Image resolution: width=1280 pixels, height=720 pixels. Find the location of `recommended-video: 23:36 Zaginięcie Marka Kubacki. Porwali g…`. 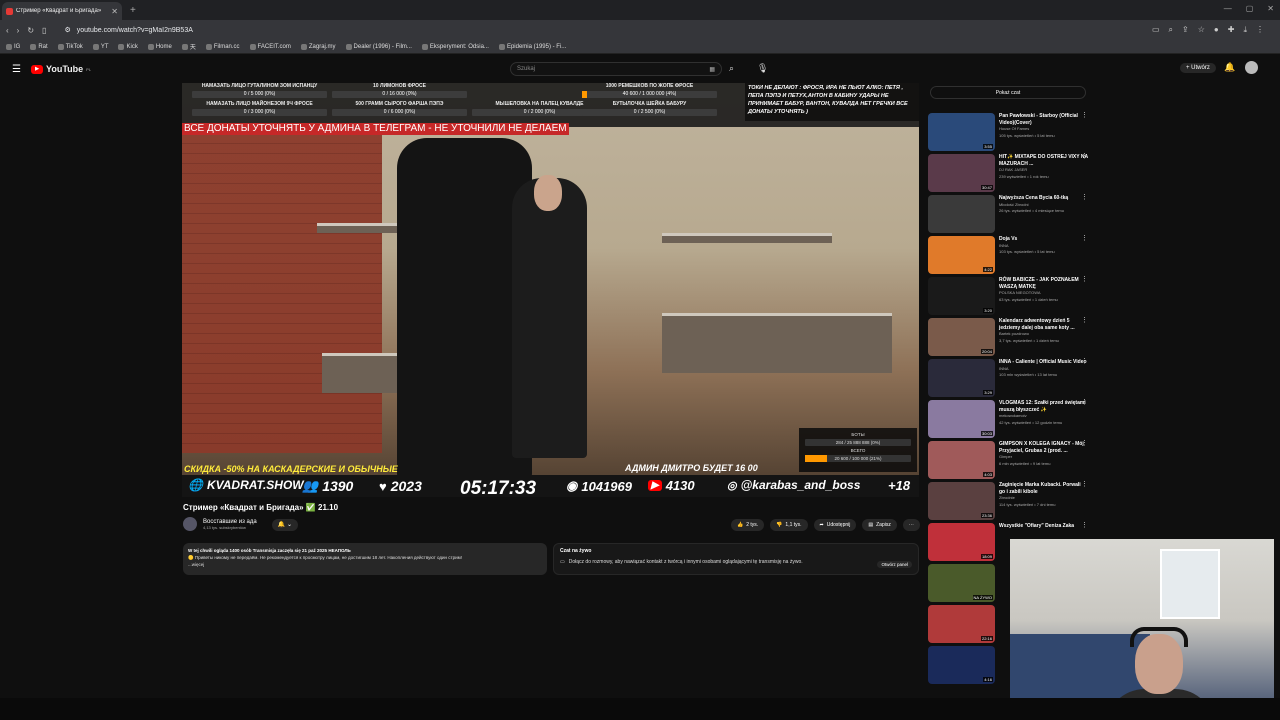

recommended-video: 23:36 Zaginięcie Marka Kubacki. Porwali g… is located at coordinates (1008, 500).